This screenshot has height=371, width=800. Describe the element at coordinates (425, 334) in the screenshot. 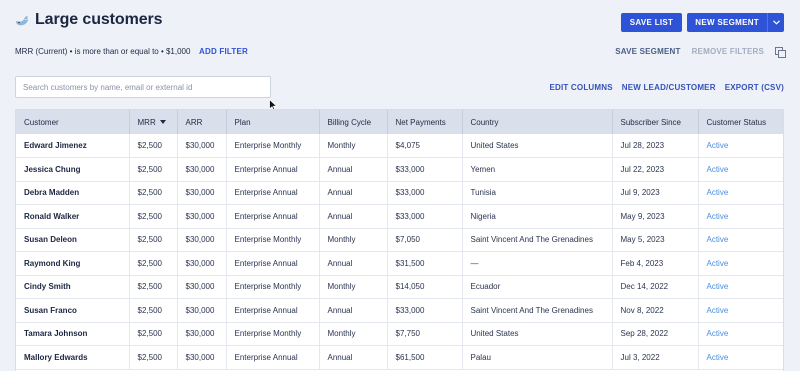

I see `net-payments-cell: $7,750` at that location.